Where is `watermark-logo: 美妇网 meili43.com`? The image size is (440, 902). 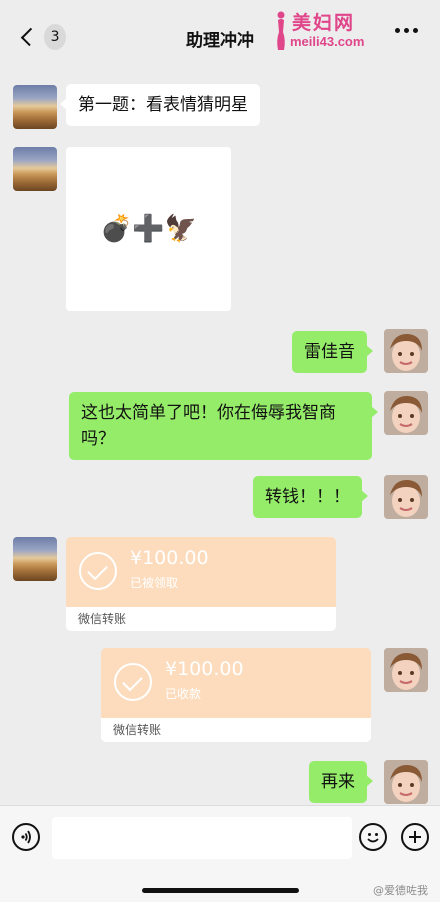 watermark-logo: 美妇网 meili43.com is located at coordinates (330, 30).